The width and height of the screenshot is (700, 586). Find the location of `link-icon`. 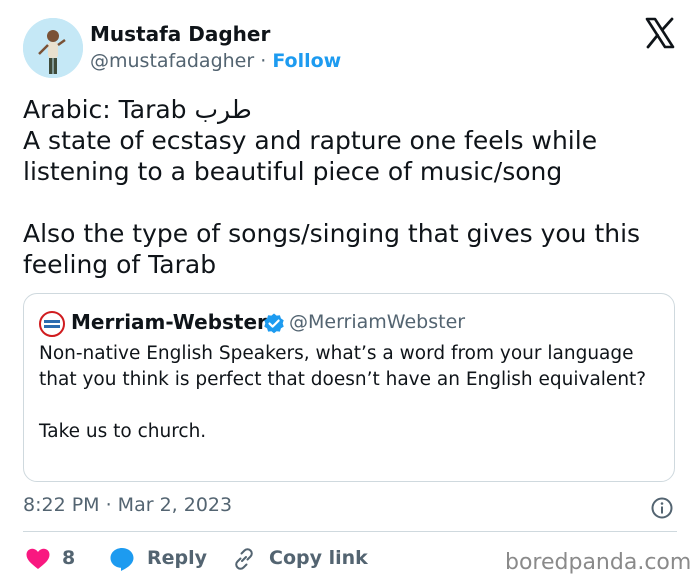

link-icon is located at coordinates (244, 559).